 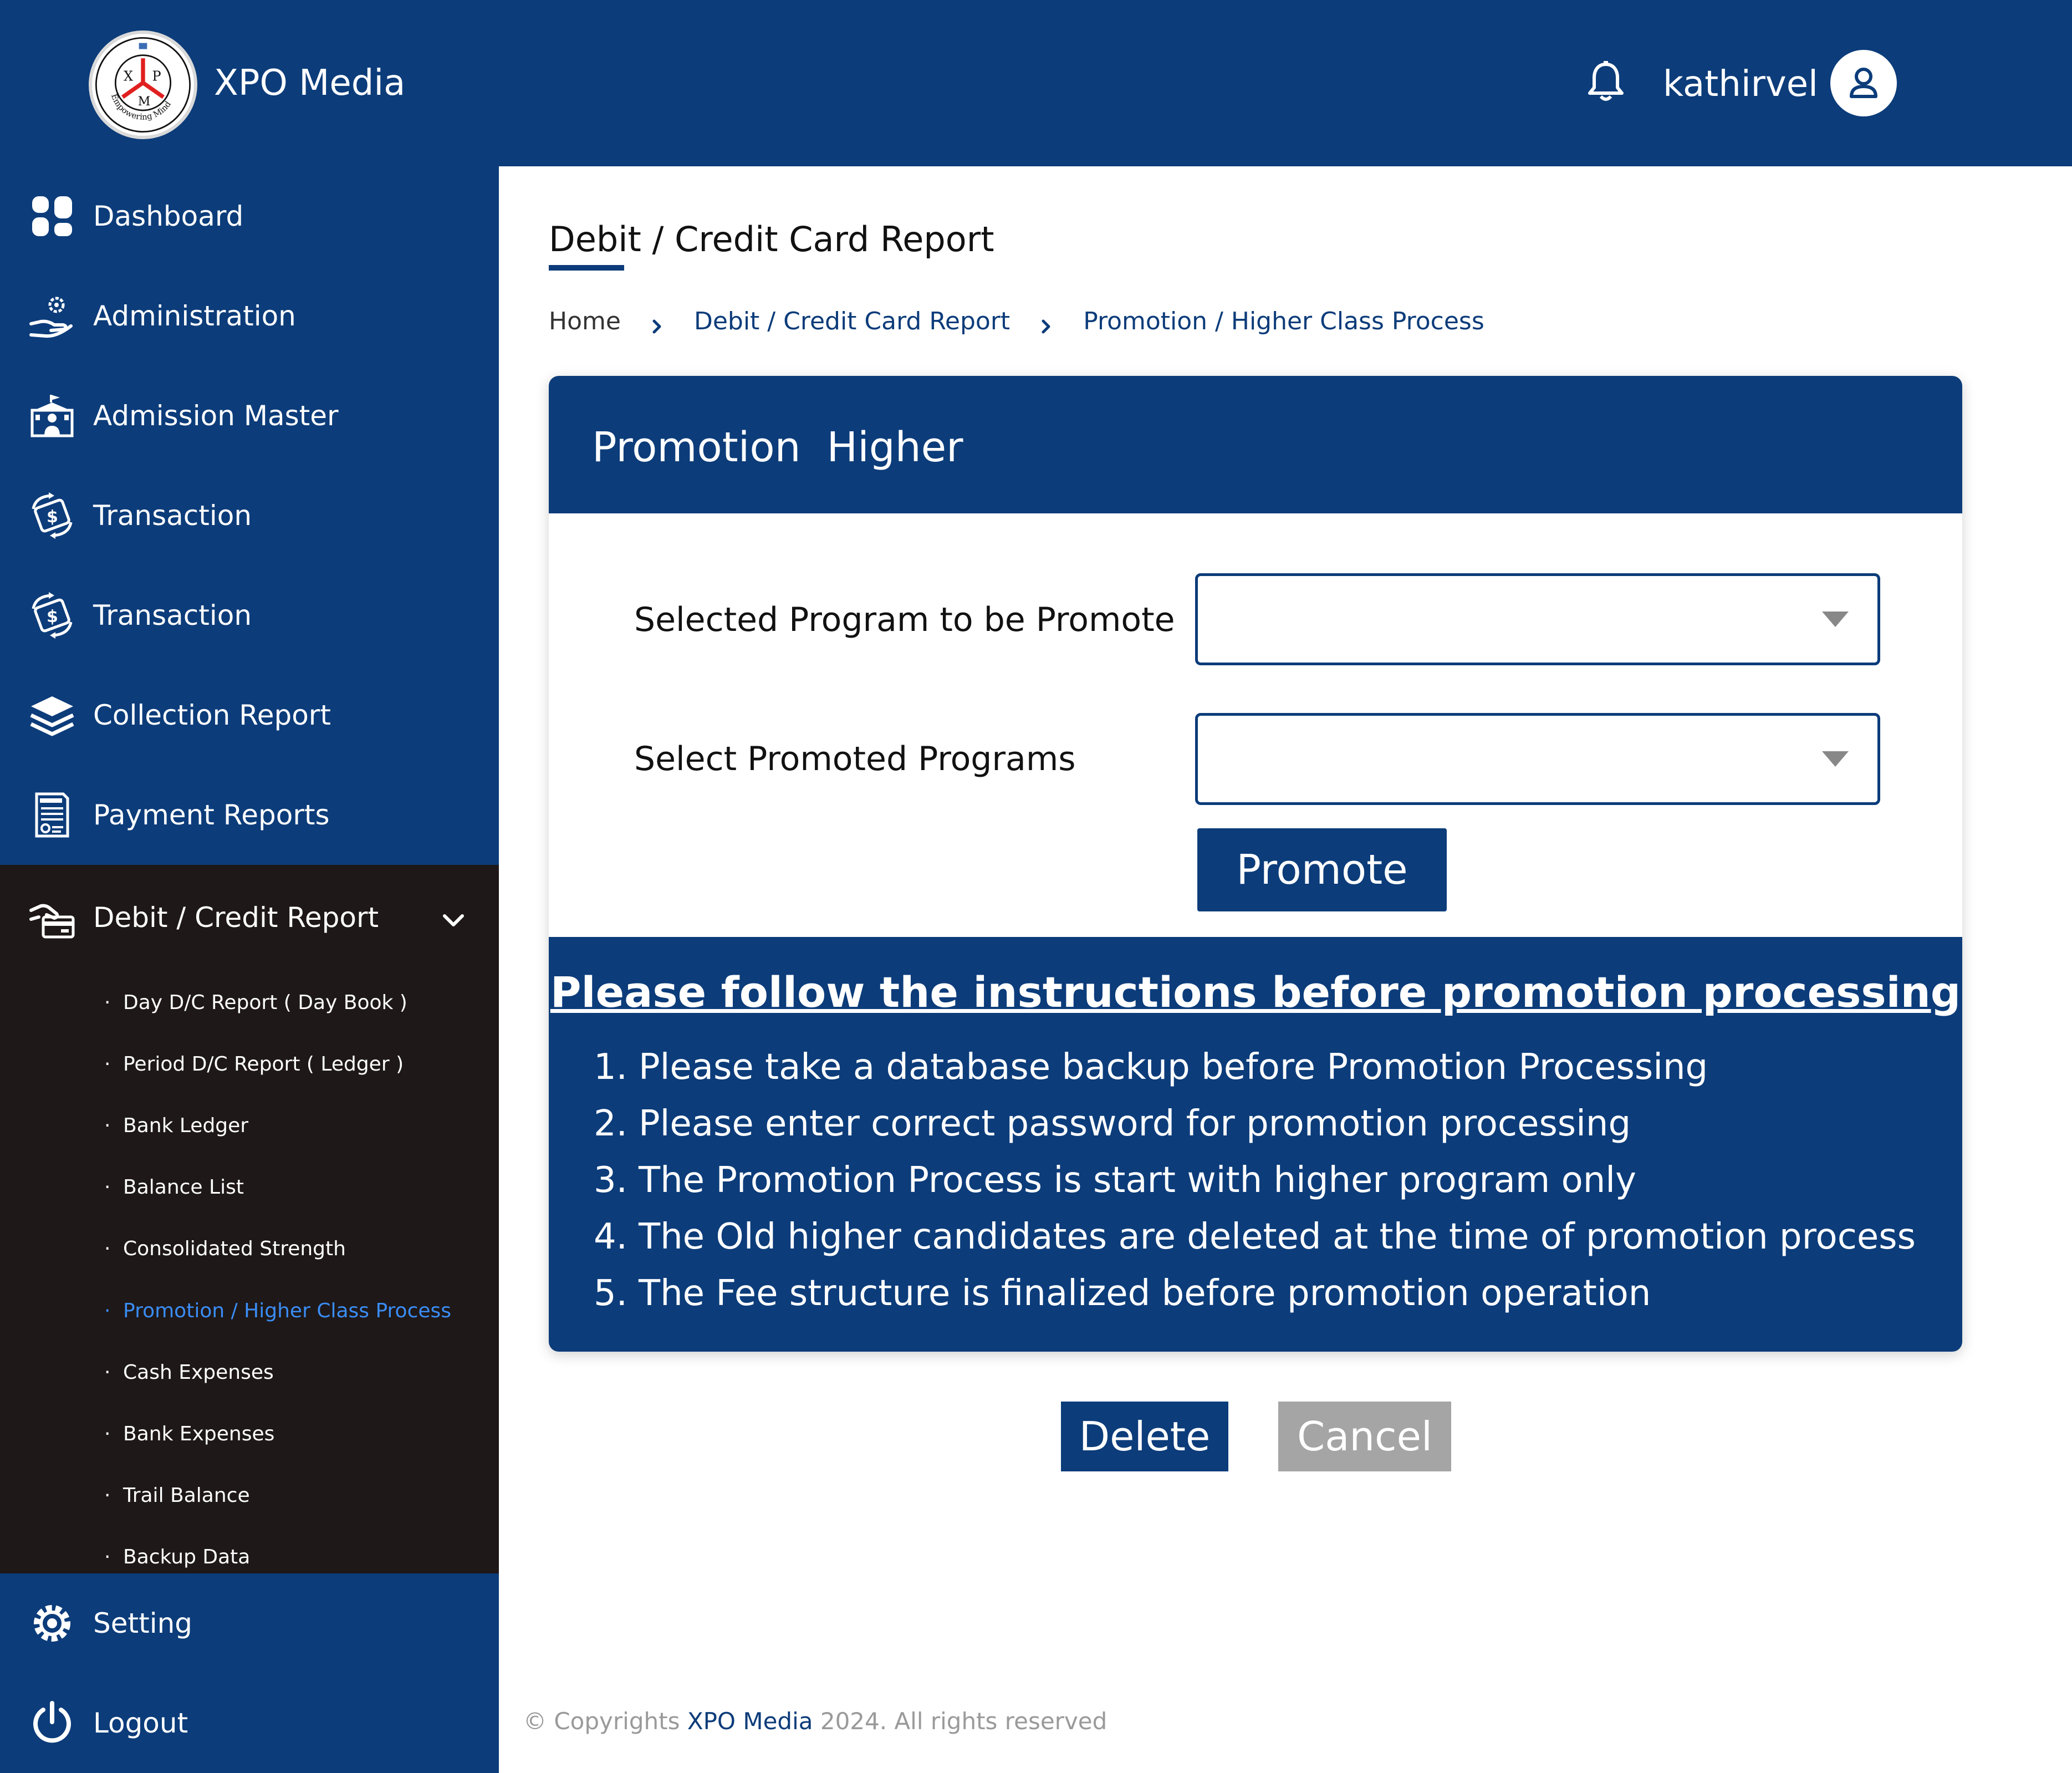 What do you see at coordinates (249, 1623) in the screenshot?
I see `sidebar-item-setting: Setting` at bounding box center [249, 1623].